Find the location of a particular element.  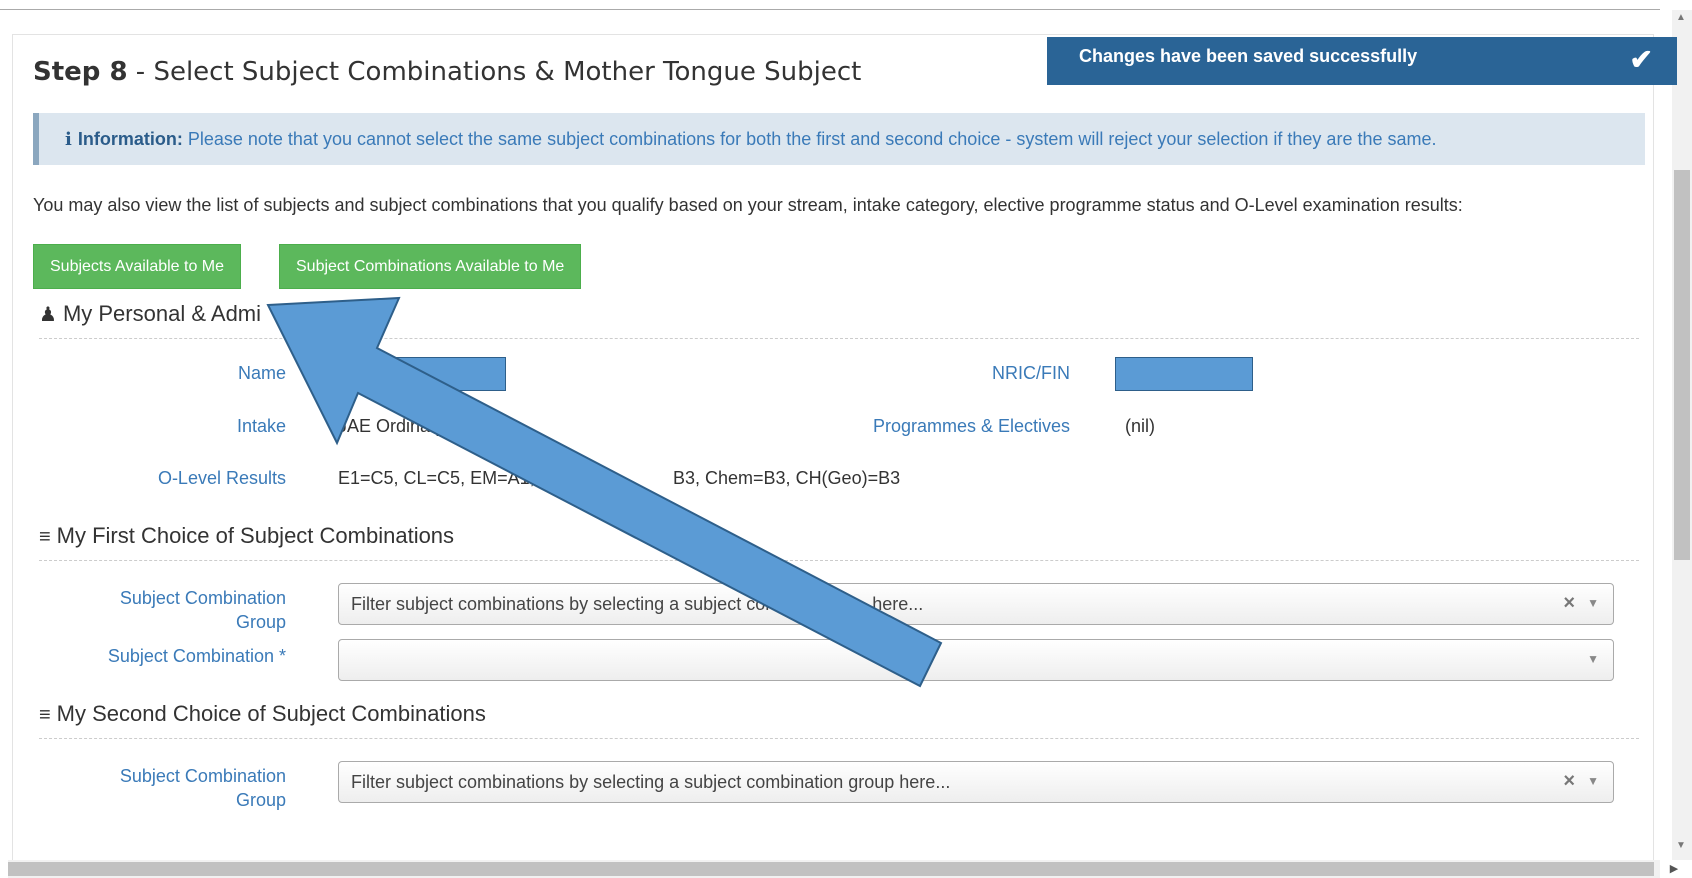

nric-label: NRIC/FIN is located at coordinates (1031, 373).